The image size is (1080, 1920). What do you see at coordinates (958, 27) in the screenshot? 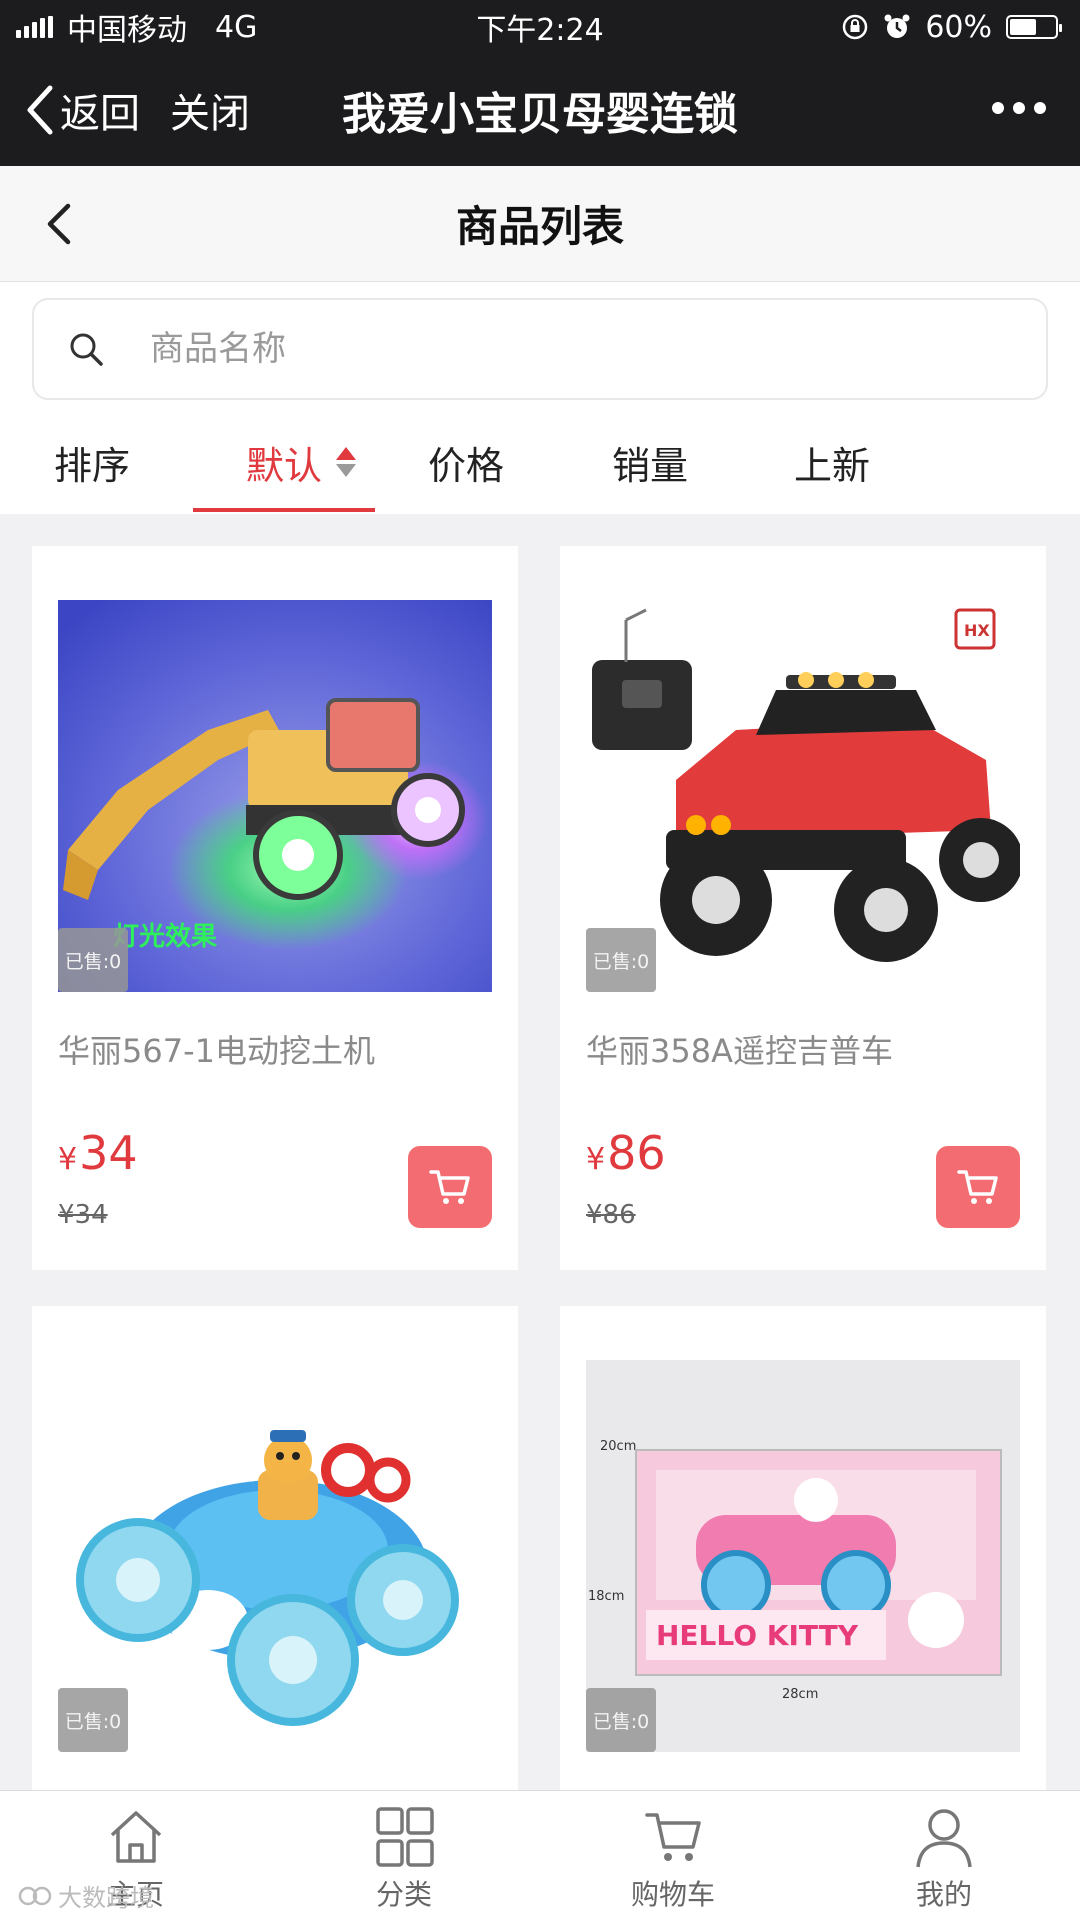
I see `battery-percent: 60%` at bounding box center [958, 27].